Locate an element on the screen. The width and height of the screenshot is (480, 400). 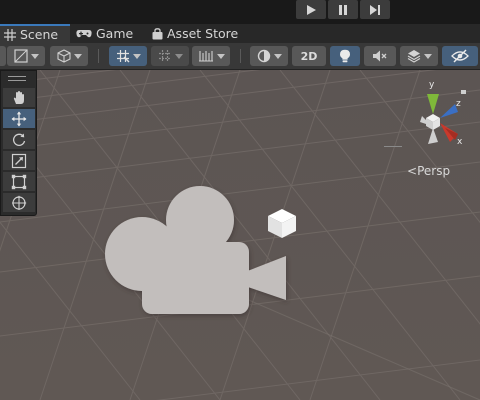
tab-asset-store-label: Asset Store is located at coordinates (203, 33).